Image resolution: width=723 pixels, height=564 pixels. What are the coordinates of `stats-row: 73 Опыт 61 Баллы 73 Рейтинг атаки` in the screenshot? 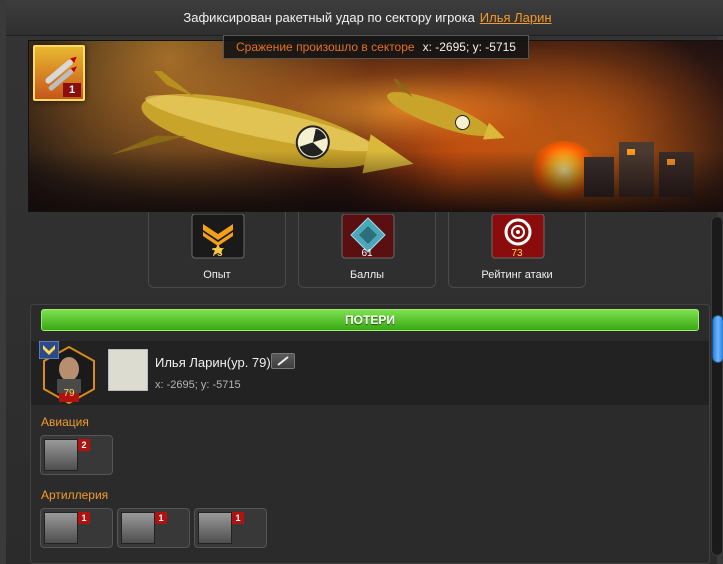 It's located at (369, 253).